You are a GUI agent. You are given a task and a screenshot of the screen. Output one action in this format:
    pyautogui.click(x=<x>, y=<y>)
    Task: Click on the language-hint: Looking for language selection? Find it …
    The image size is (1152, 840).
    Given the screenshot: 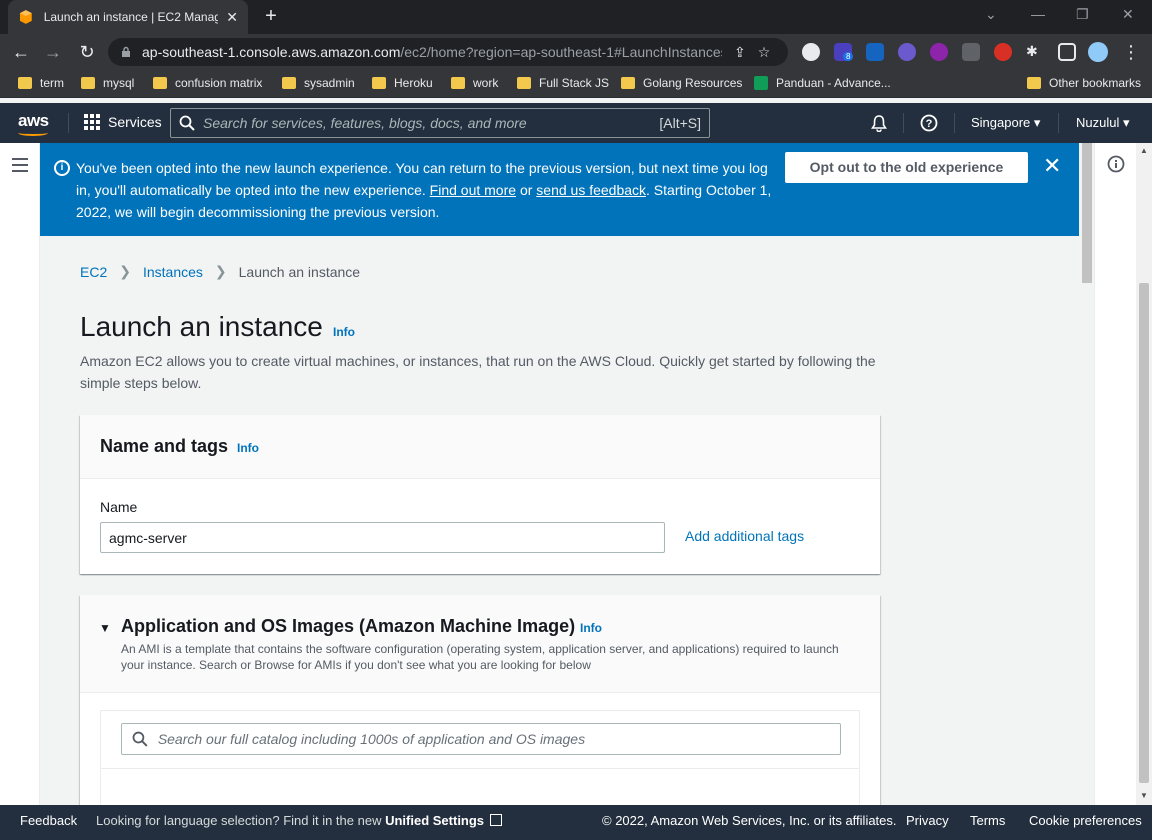 What is the action you would take?
    pyautogui.click(x=299, y=820)
    